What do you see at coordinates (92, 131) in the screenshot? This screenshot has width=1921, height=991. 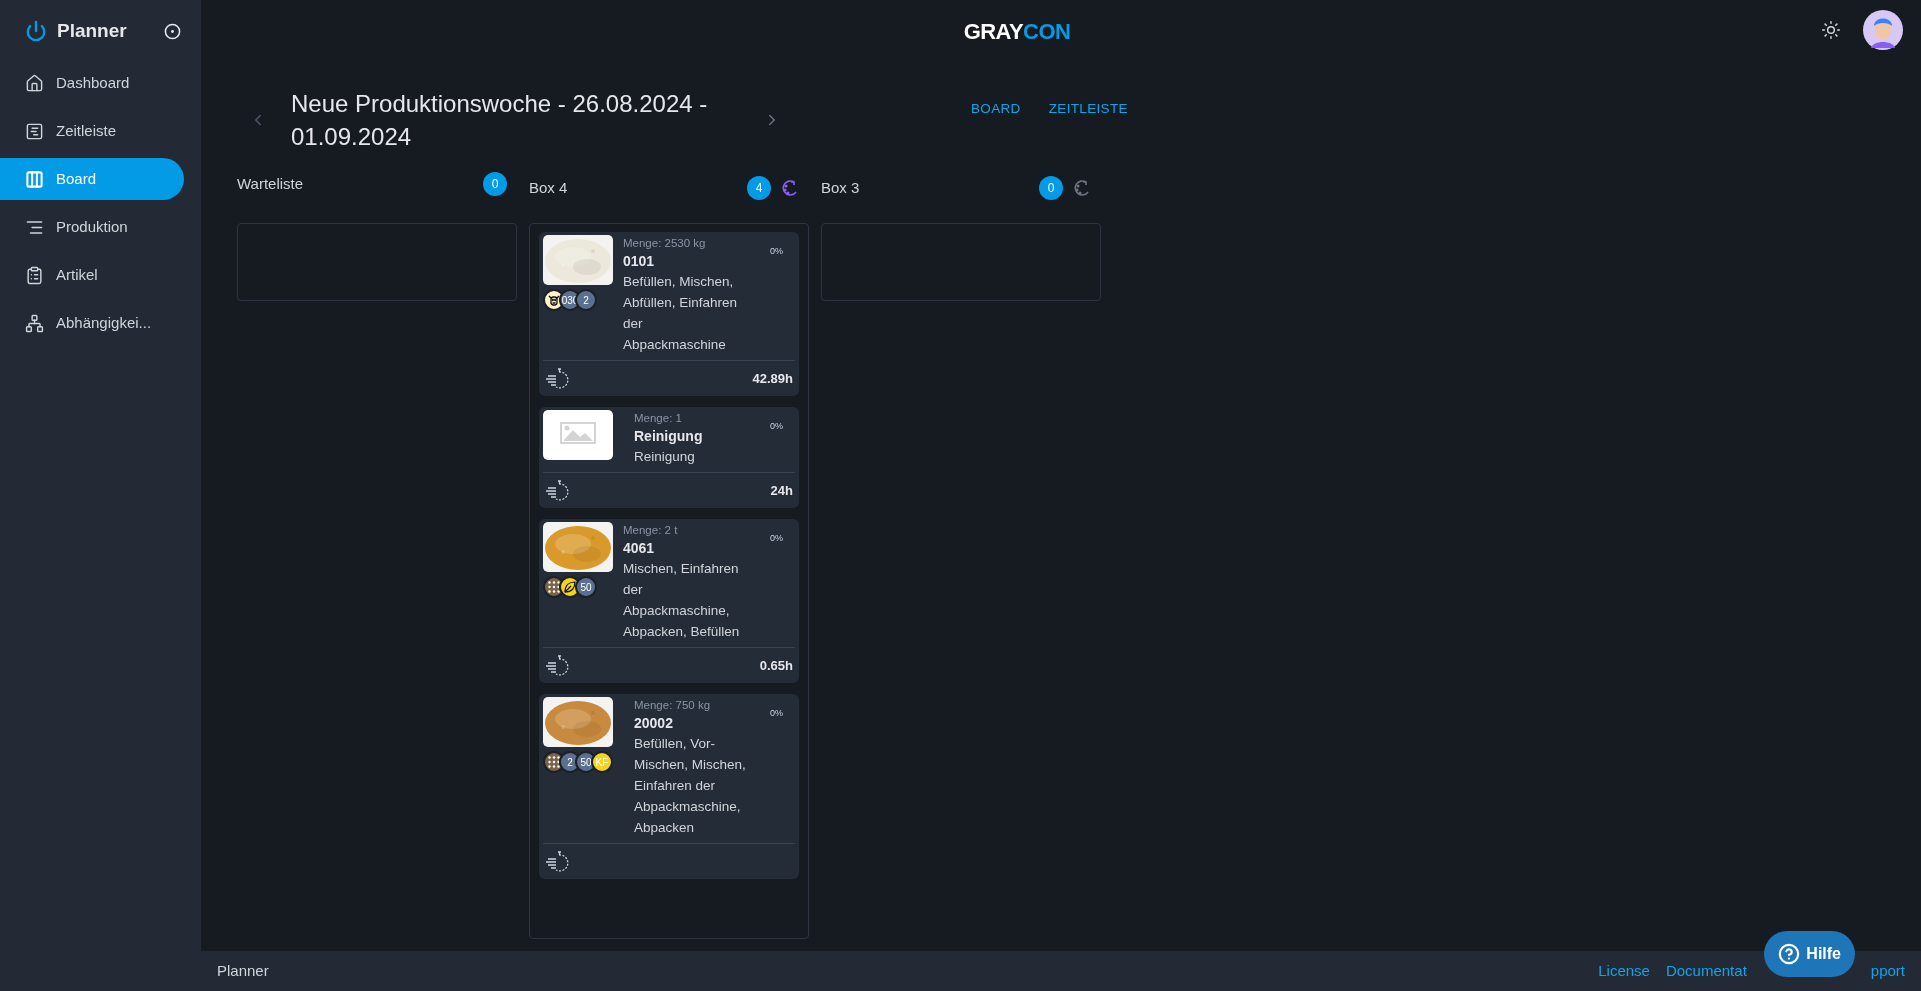 I see `nav-item: Zeitleiste` at bounding box center [92, 131].